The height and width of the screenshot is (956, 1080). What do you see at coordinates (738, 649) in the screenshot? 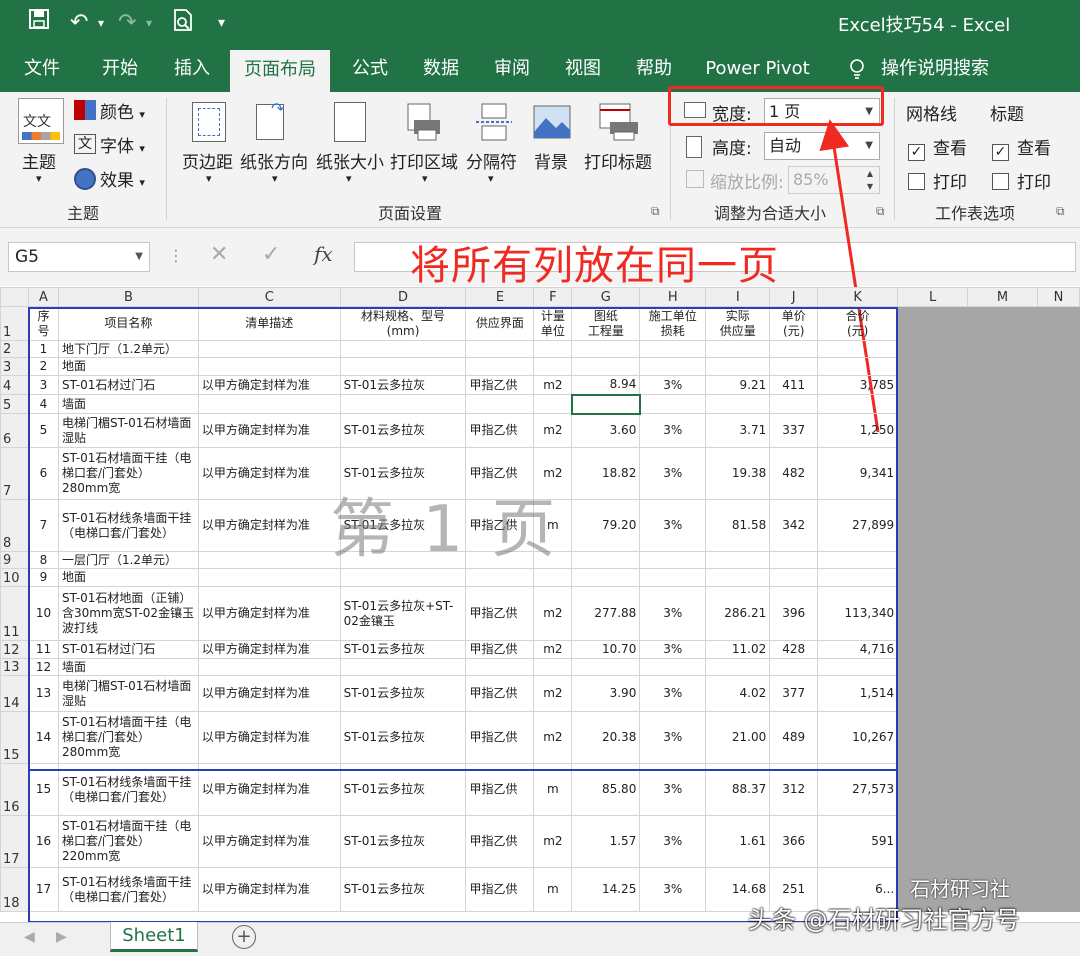
I see `table-cell: 11.02` at bounding box center [738, 649].